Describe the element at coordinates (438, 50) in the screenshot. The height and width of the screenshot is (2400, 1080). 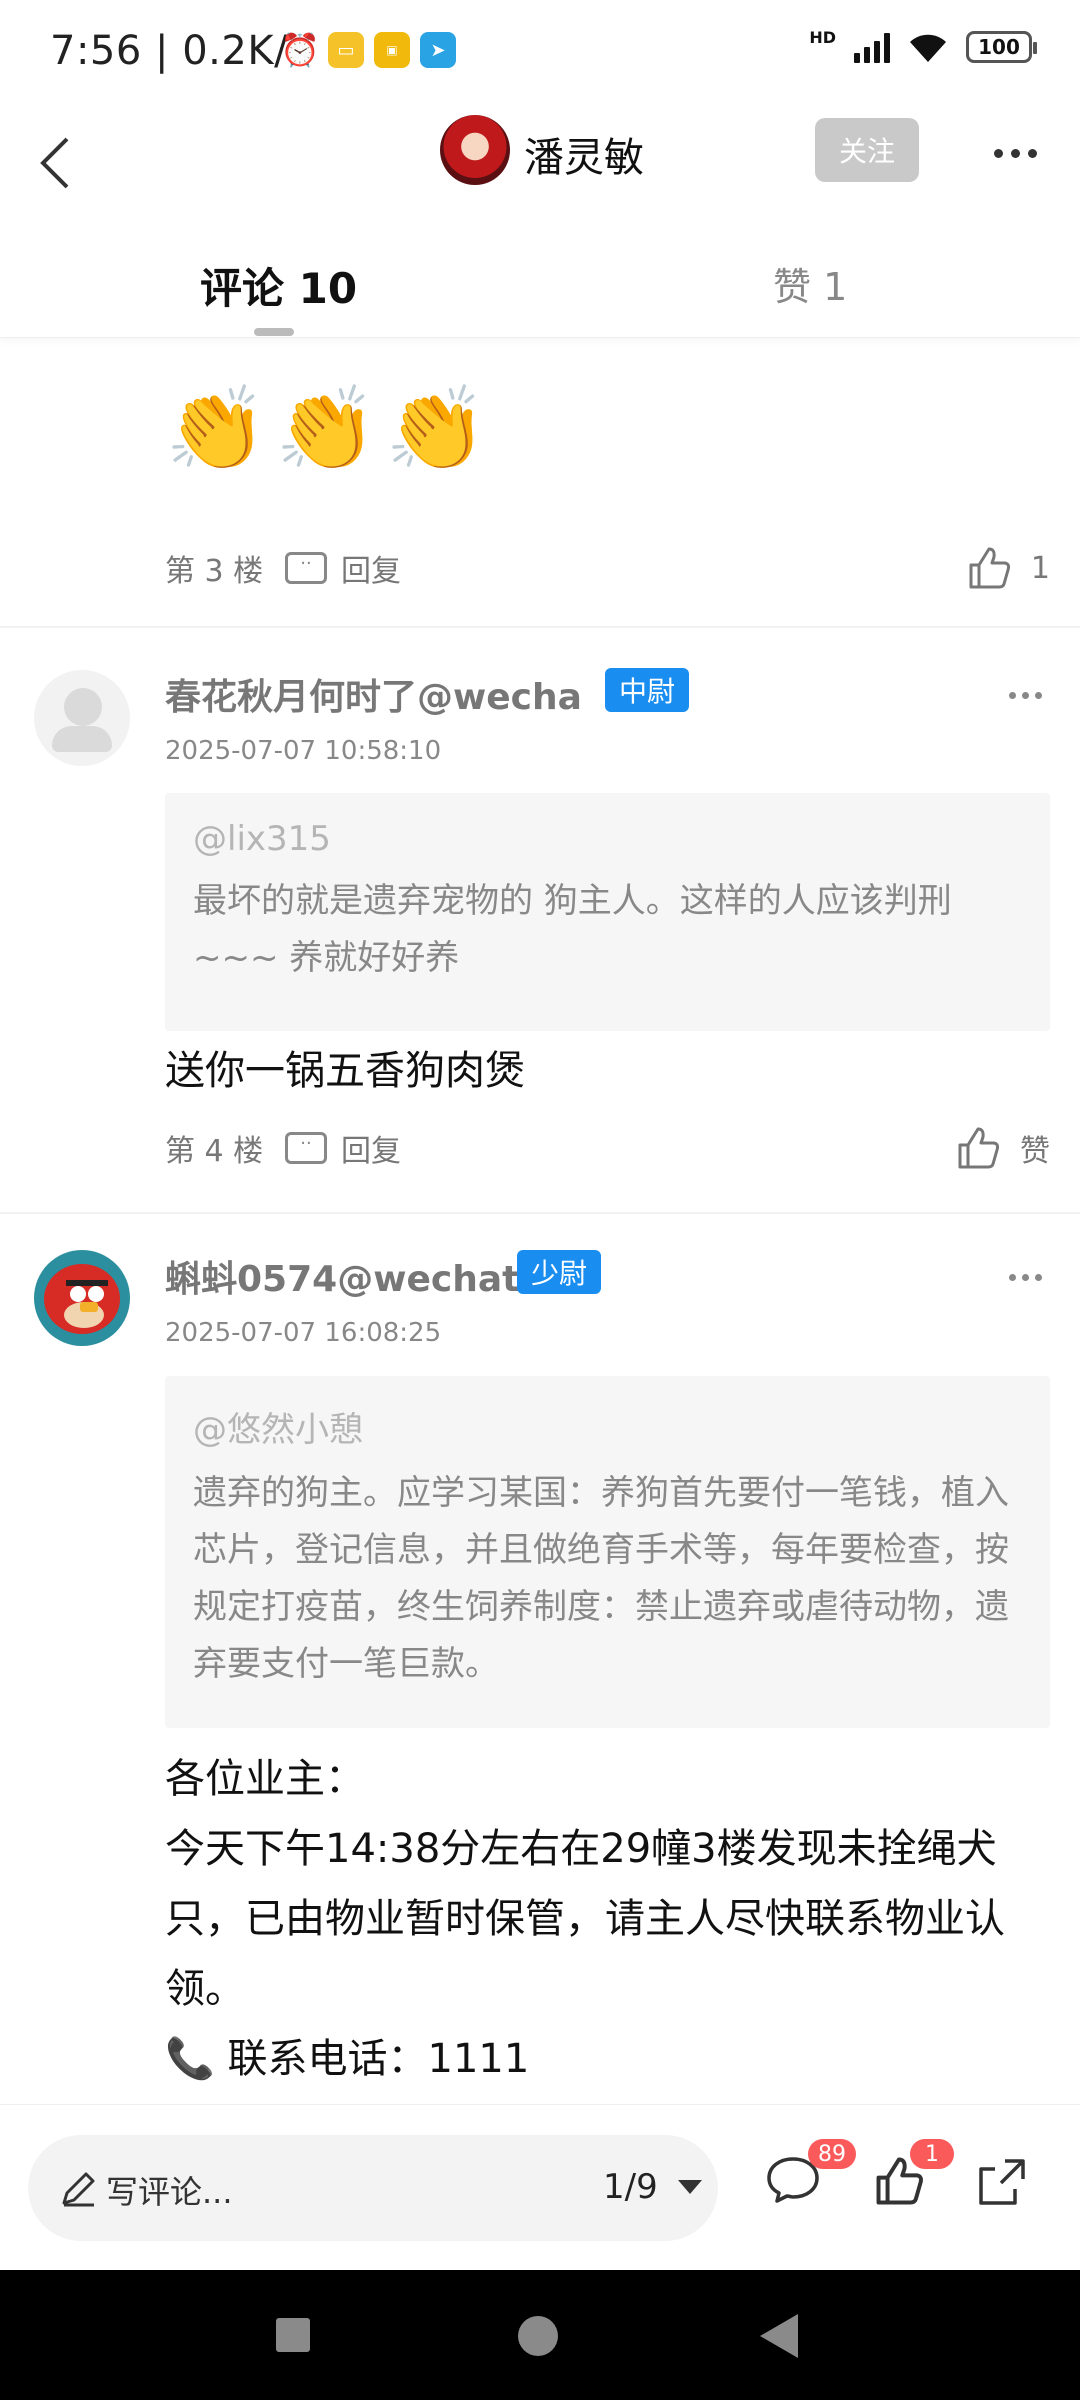
I see `telegram-icon: ➤` at that location.